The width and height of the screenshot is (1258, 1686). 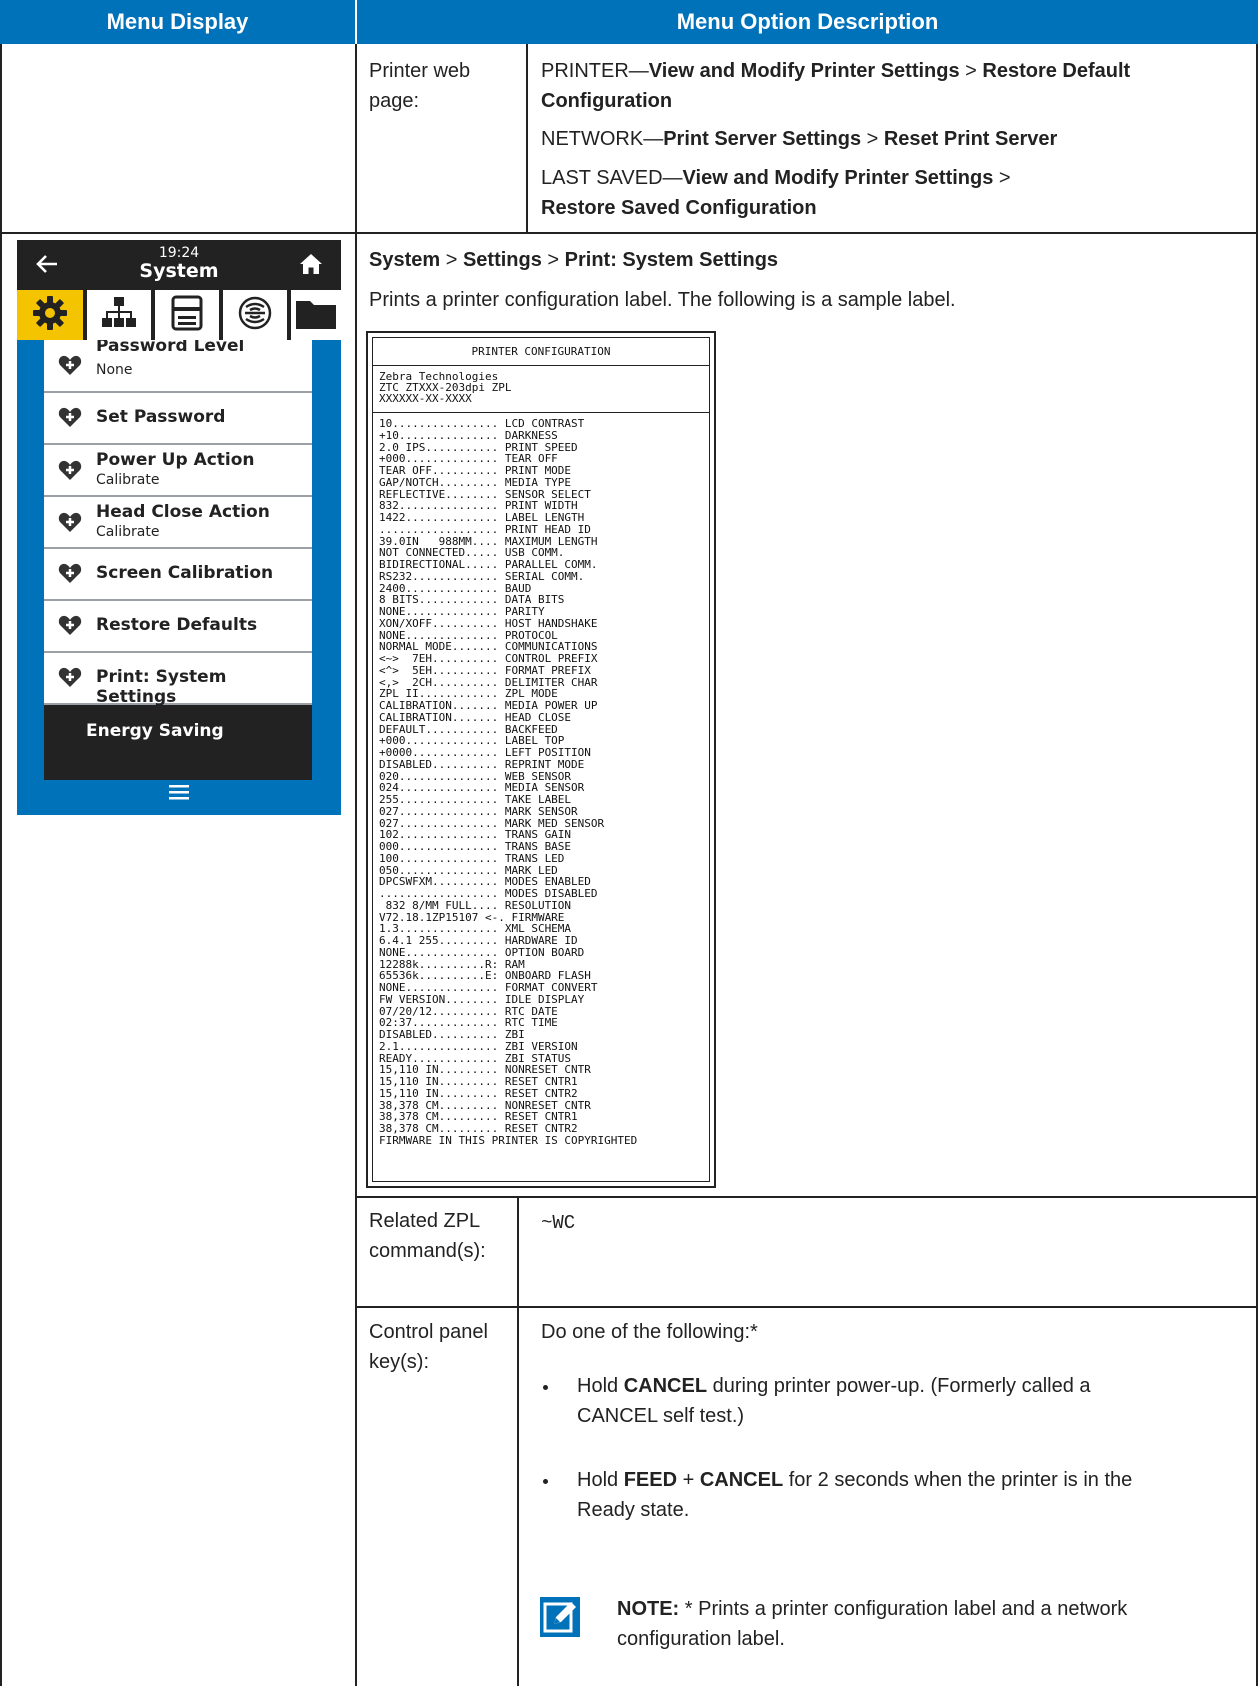 What do you see at coordinates (475, 846) in the screenshot?
I see `config-setting-line: 000............... TRANS BASE` at bounding box center [475, 846].